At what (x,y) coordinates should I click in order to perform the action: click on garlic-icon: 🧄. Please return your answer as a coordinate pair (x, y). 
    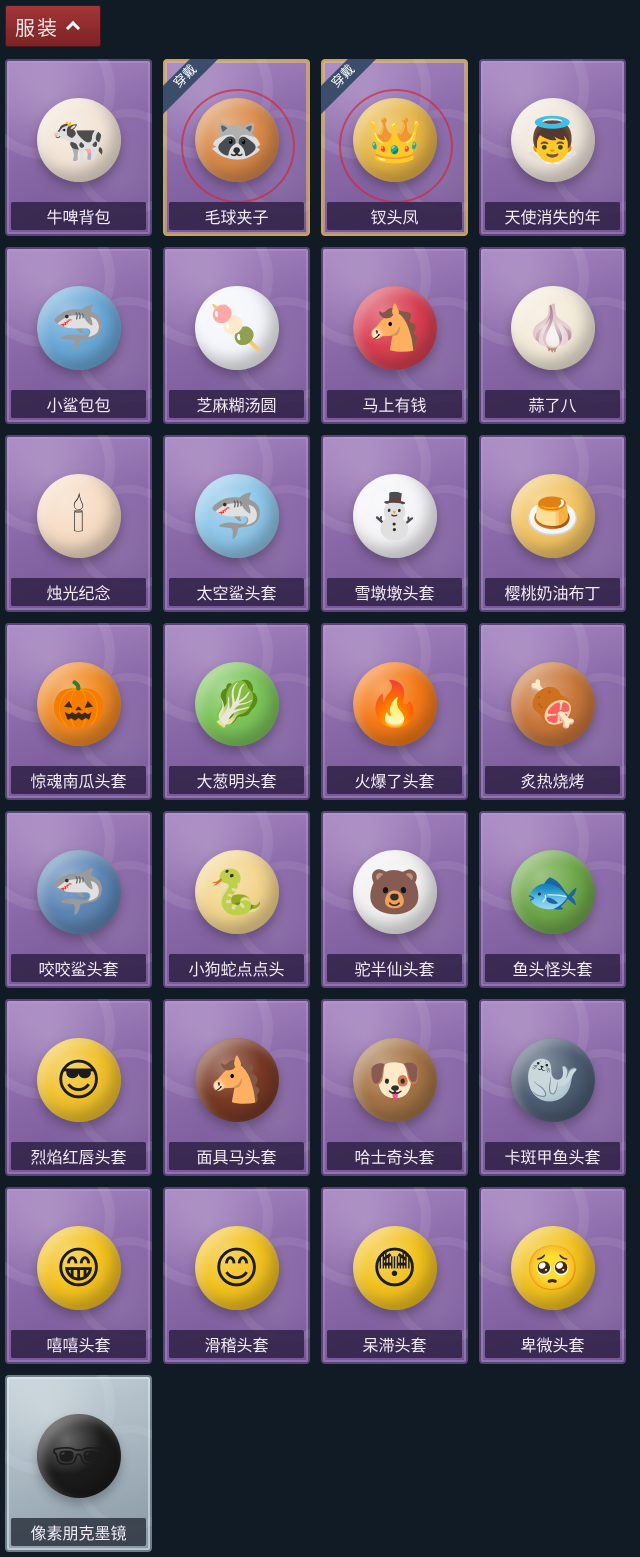
    Looking at the image, I should click on (552, 328).